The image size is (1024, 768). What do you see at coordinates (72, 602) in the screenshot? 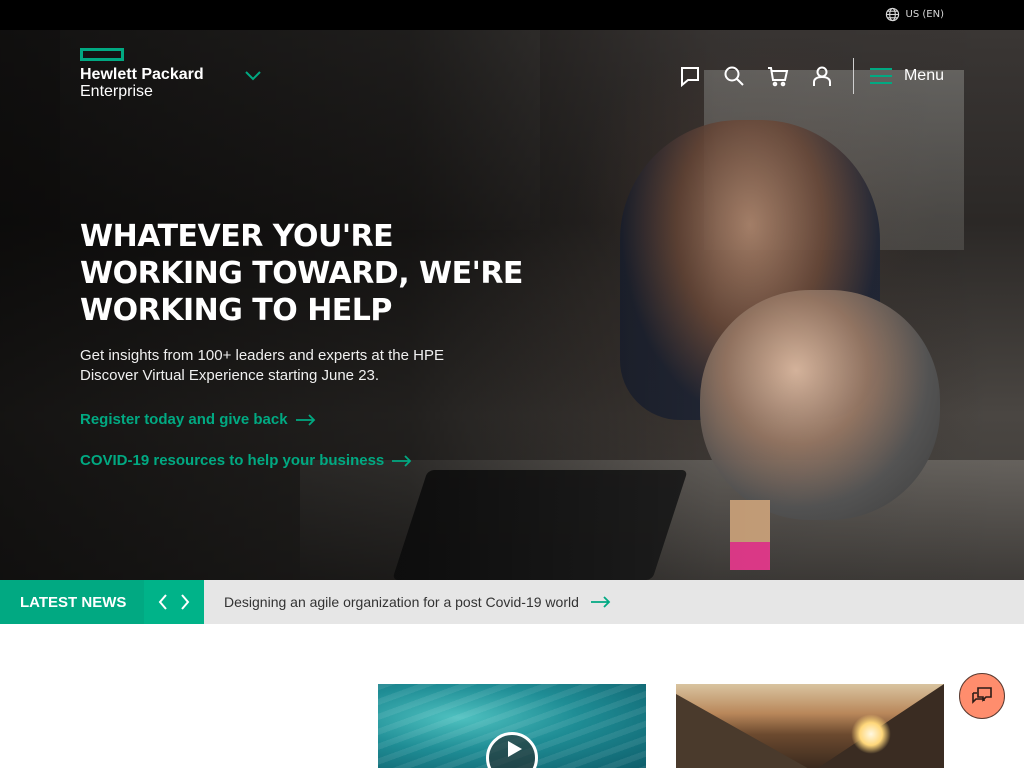
I see `latest-news-label: LATEST NEWS` at bounding box center [72, 602].